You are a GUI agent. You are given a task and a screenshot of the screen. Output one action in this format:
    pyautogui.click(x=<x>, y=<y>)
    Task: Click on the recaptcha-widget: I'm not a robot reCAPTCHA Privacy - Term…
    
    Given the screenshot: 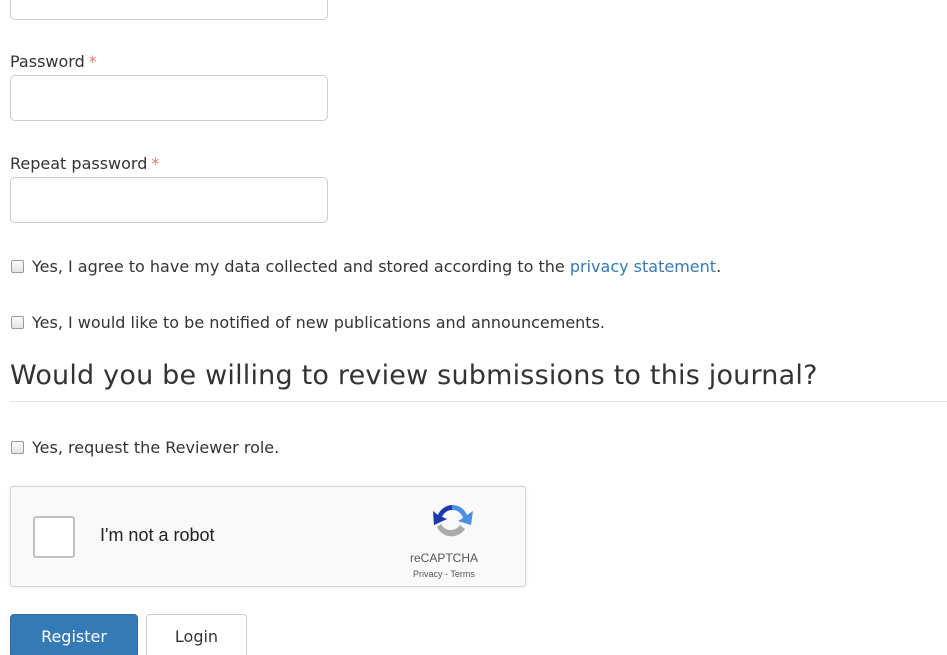 What is the action you would take?
    pyautogui.click(x=268, y=536)
    